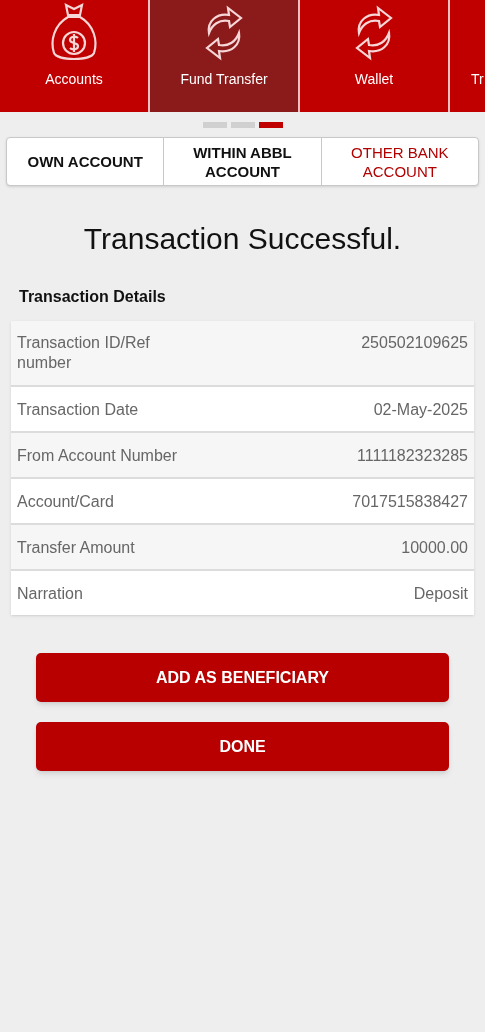 The width and height of the screenshot is (485, 1032). Describe the element at coordinates (224, 79) in the screenshot. I see `nav-label: Fund Transfer` at that location.